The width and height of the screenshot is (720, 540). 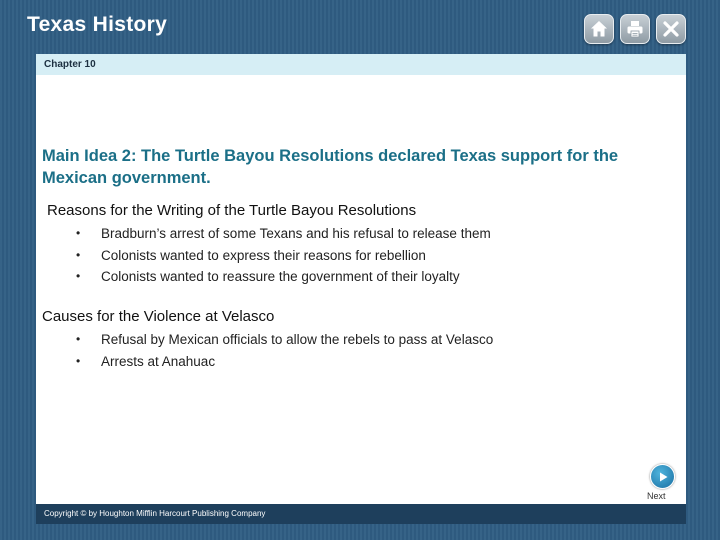 I want to click on next-button, so click(x=662, y=476).